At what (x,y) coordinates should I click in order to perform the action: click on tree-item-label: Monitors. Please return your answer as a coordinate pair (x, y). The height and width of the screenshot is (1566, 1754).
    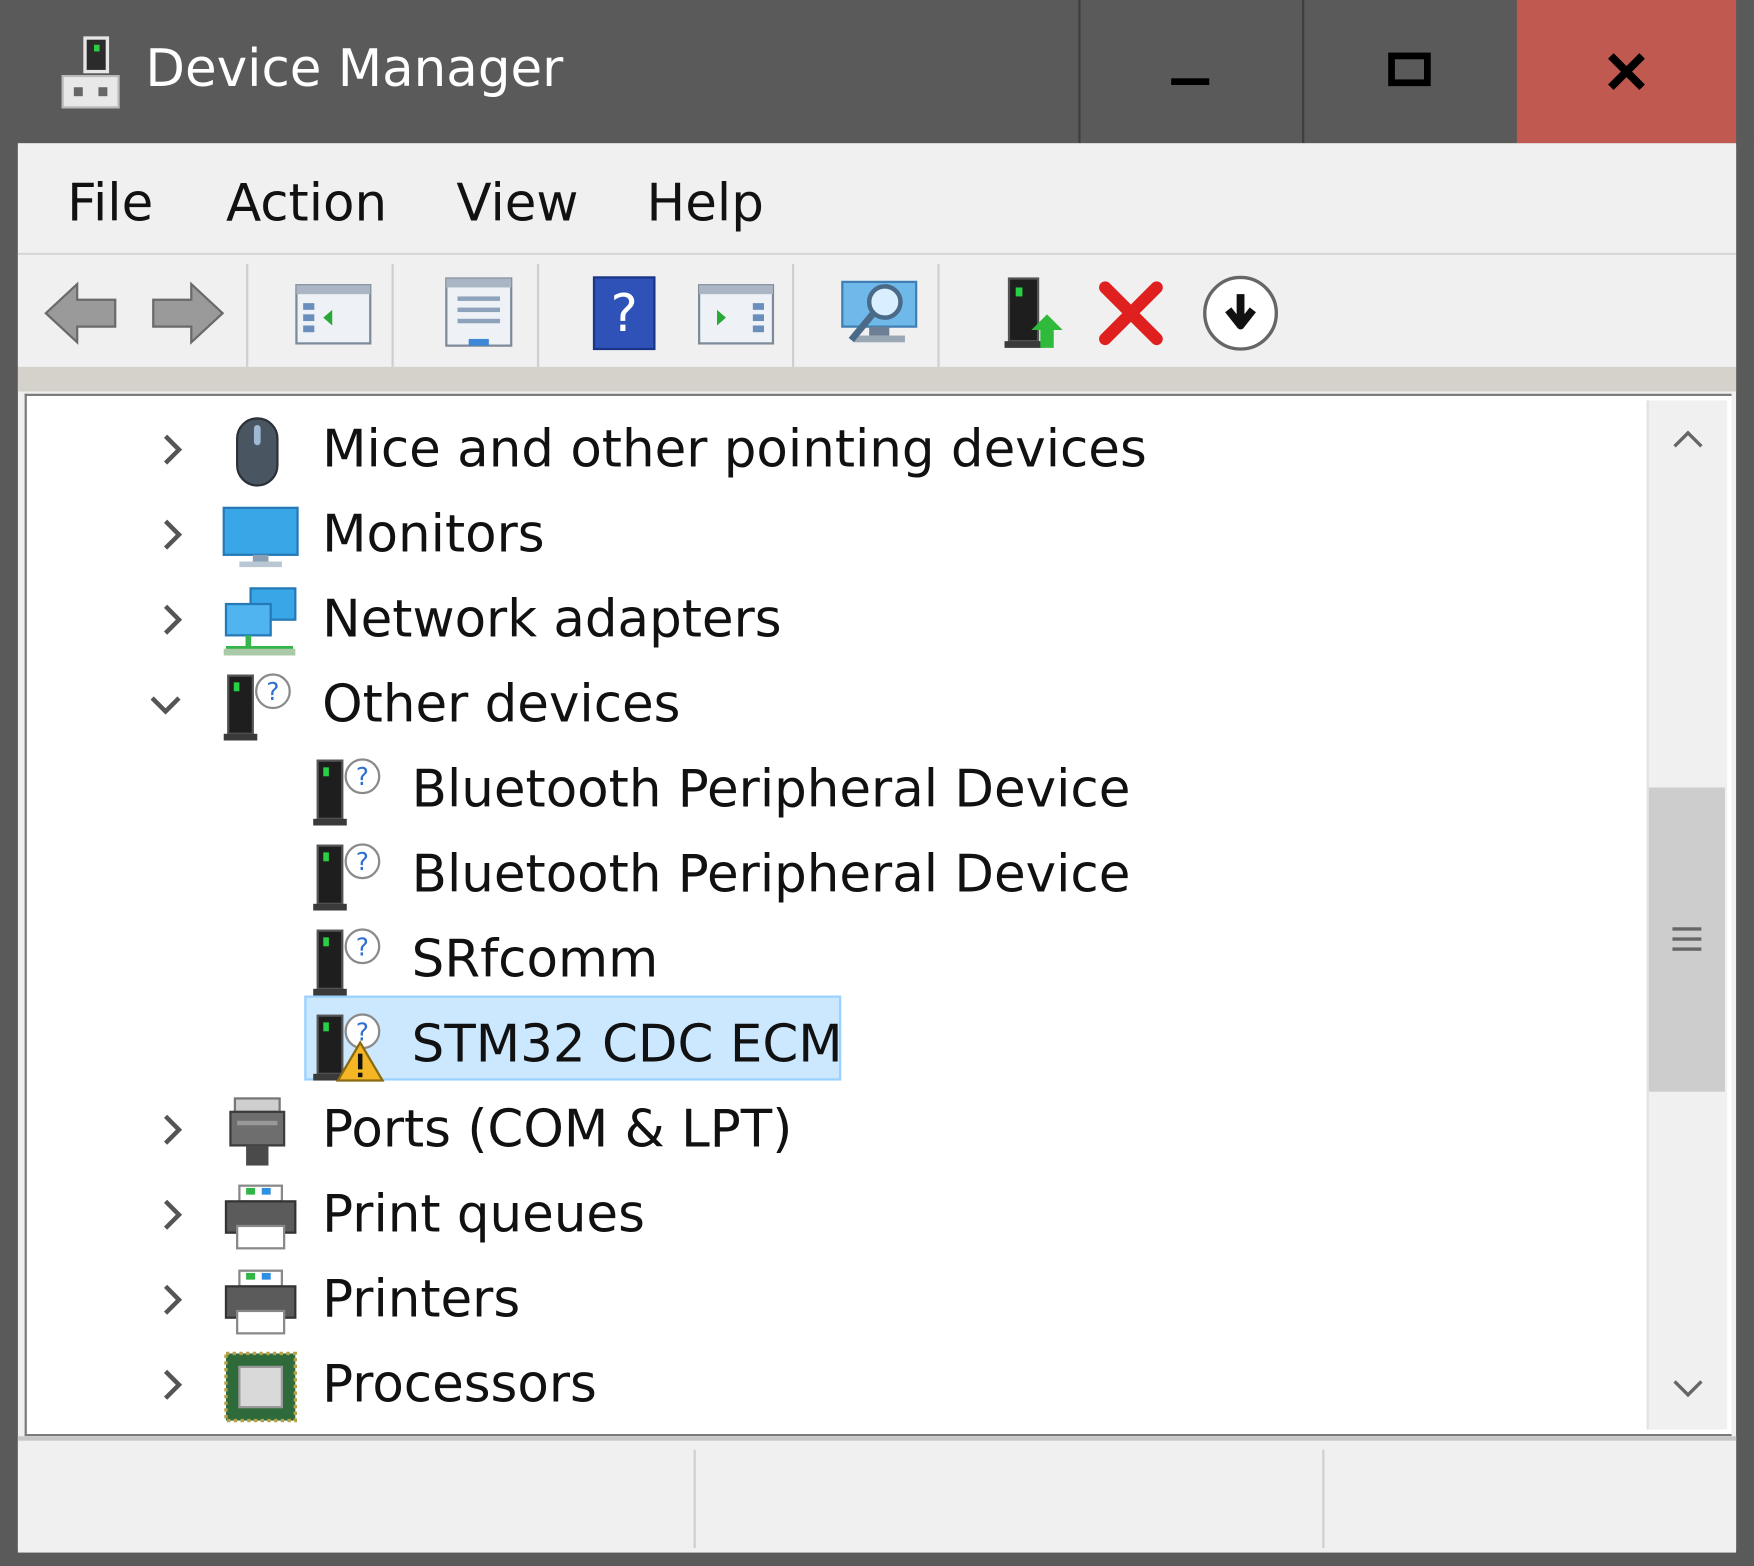
    Looking at the image, I should click on (433, 533).